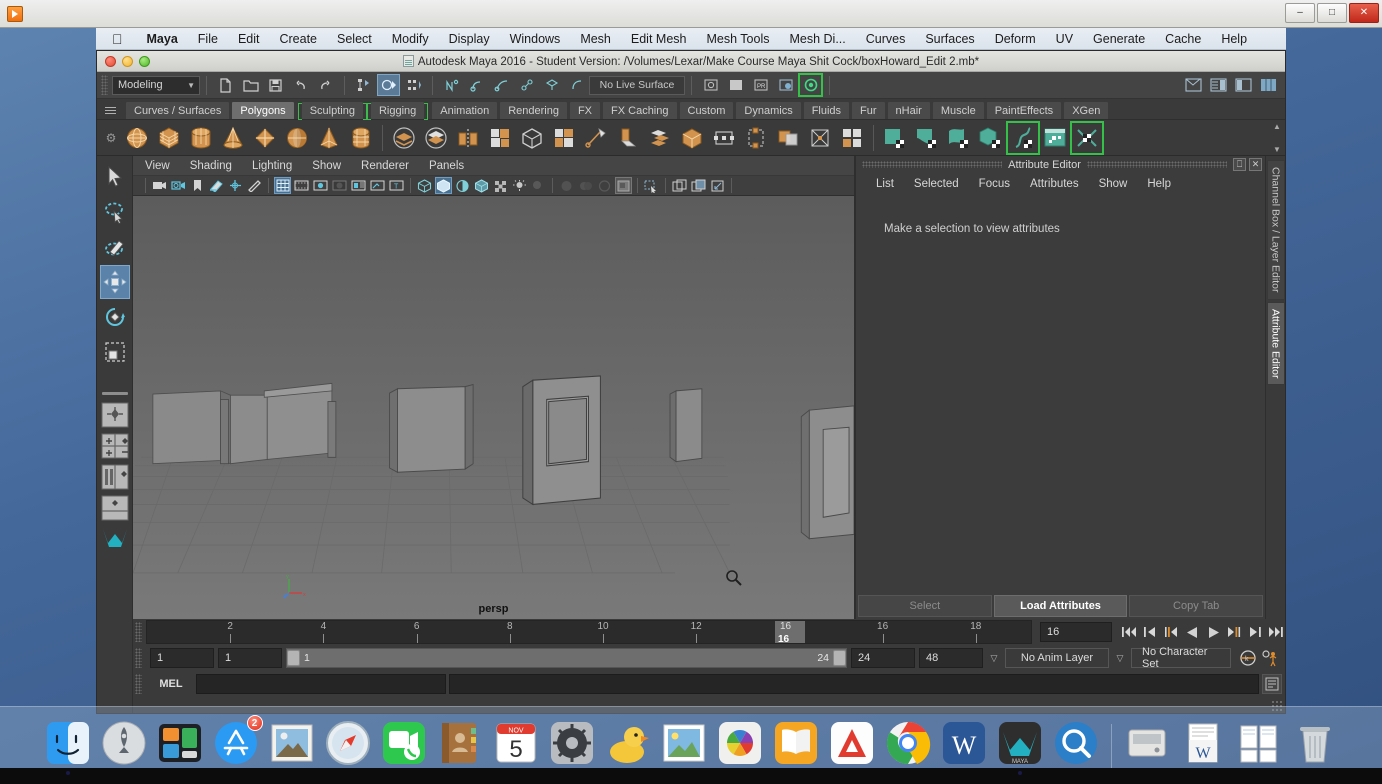 The image size is (1382, 784). What do you see at coordinates (852, 743) in the screenshot?
I see `dock-item-autodesk` at bounding box center [852, 743].